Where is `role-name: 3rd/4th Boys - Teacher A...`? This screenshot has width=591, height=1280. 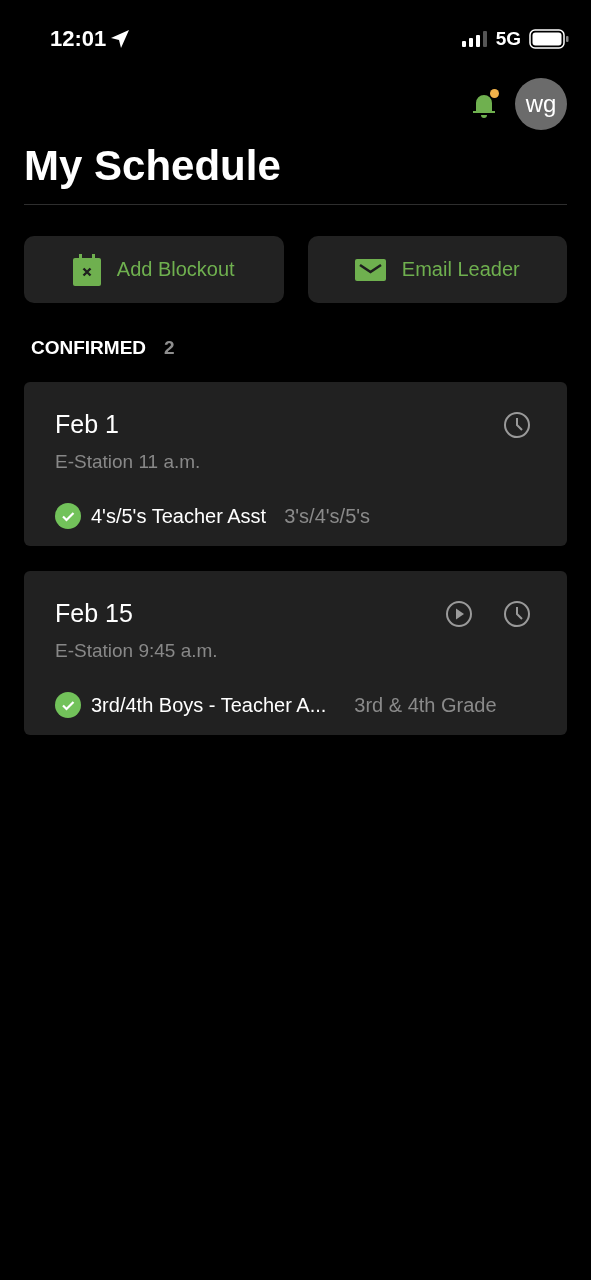 role-name: 3rd/4th Boys - Teacher A... is located at coordinates (209, 705).